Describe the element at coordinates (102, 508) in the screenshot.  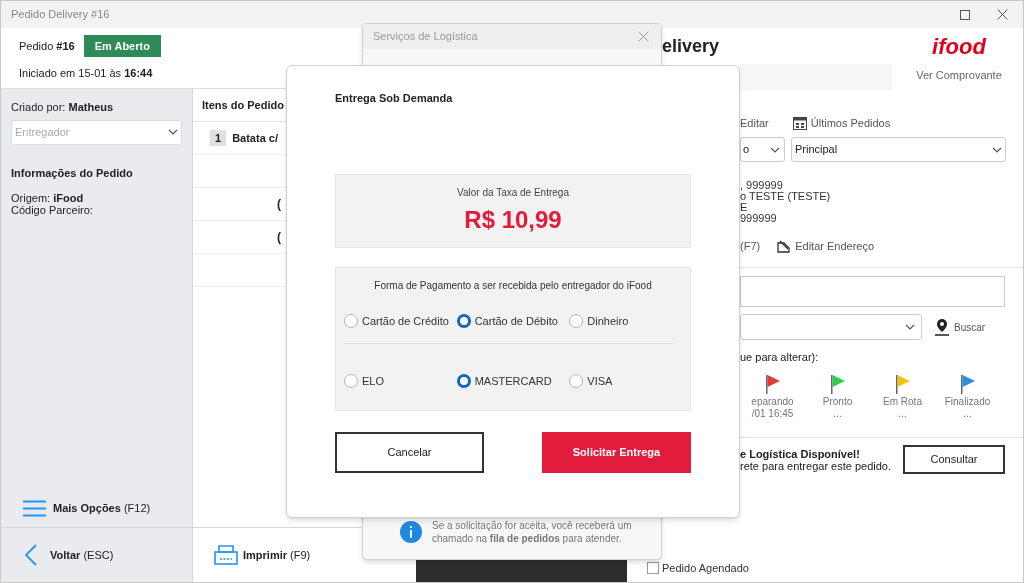
I see `more-options-button: Mais Opções (F12)` at that location.